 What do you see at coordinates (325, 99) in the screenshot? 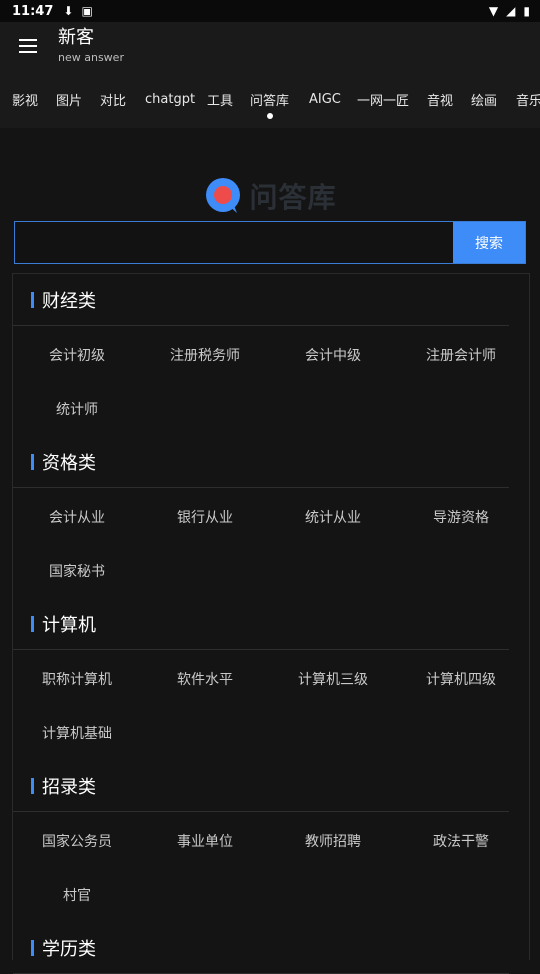
I see `tab-item: AIGC` at bounding box center [325, 99].